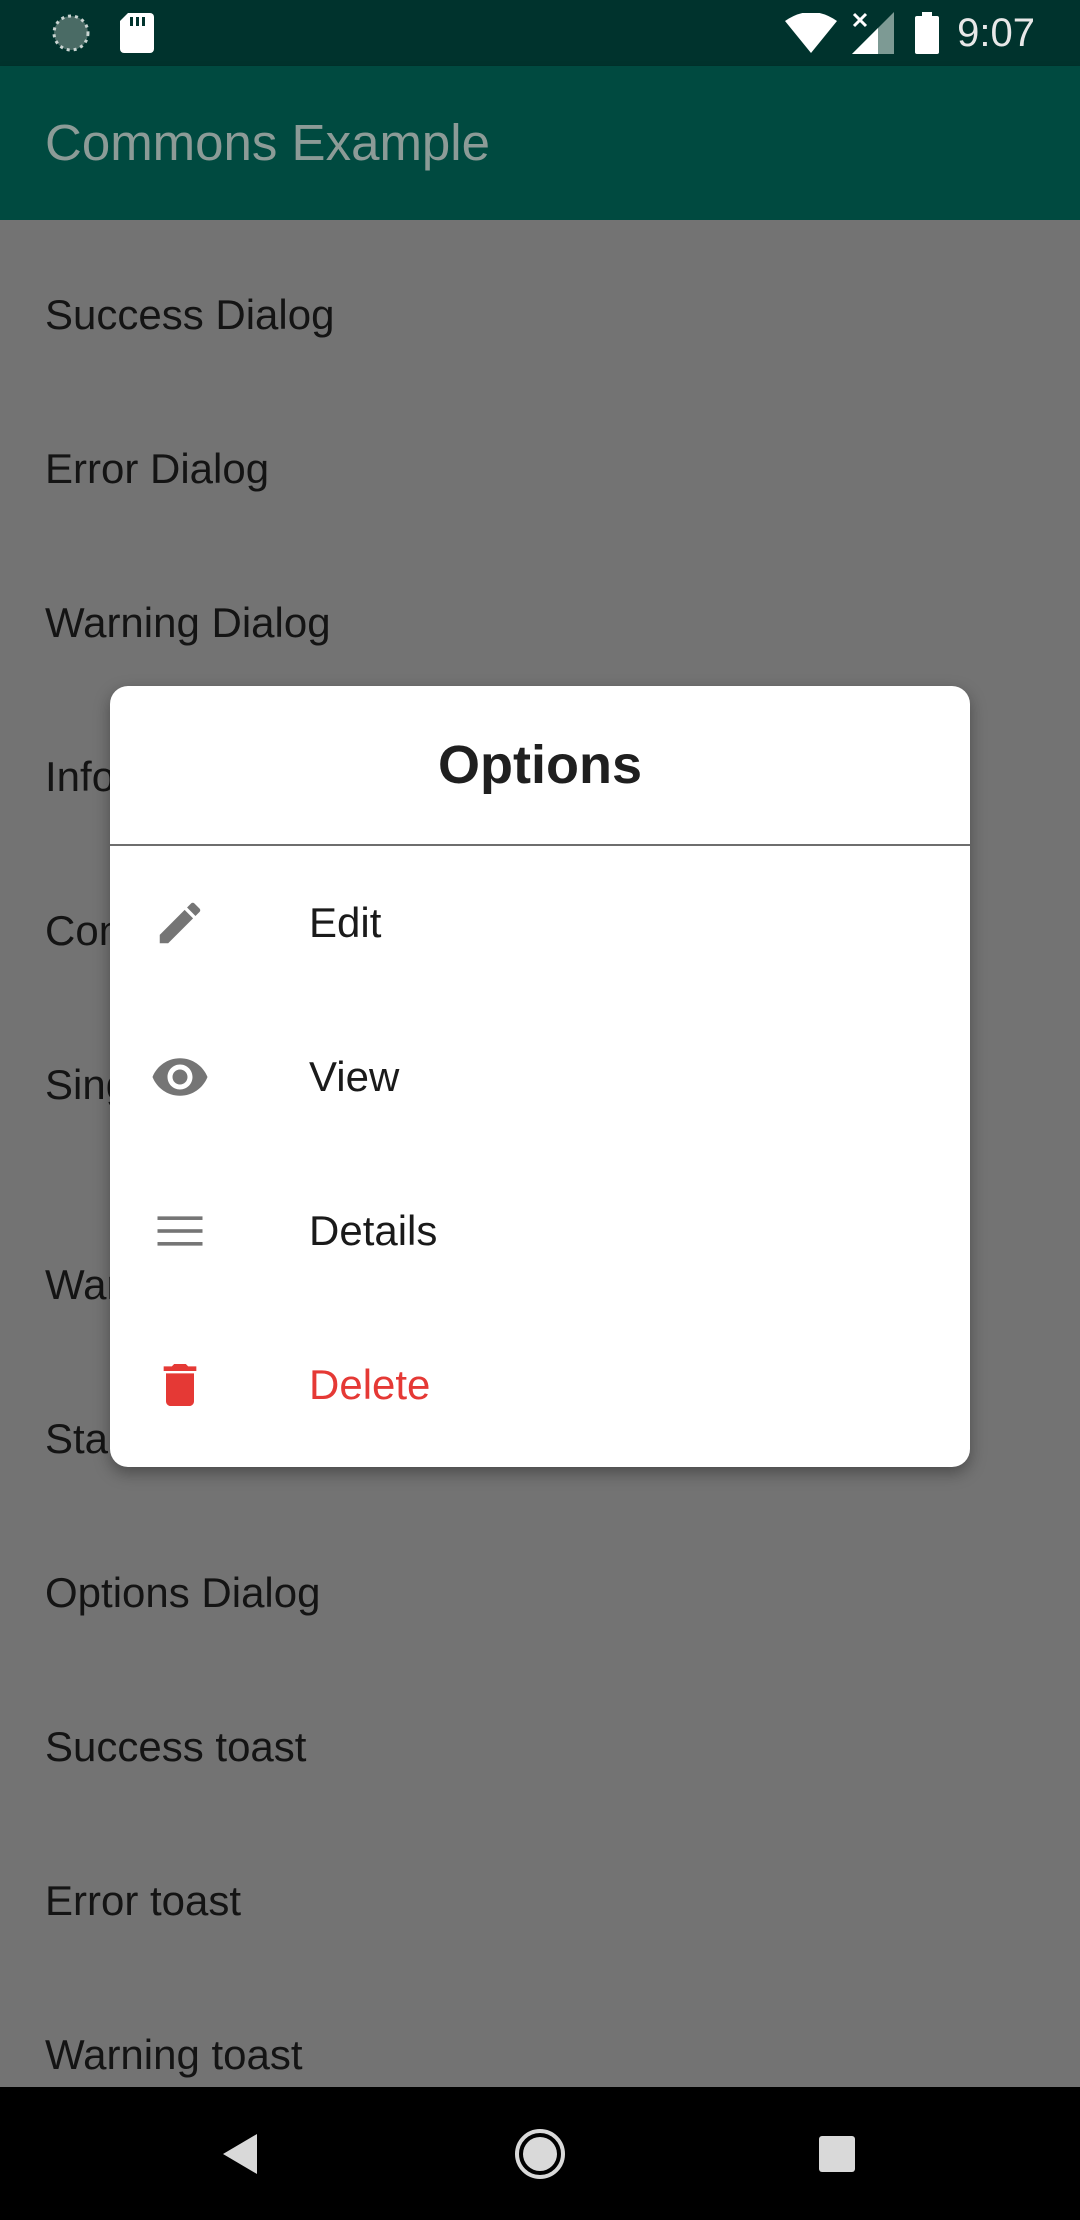 The height and width of the screenshot is (2220, 1080). I want to click on option-label: Edit, so click(345, 922).